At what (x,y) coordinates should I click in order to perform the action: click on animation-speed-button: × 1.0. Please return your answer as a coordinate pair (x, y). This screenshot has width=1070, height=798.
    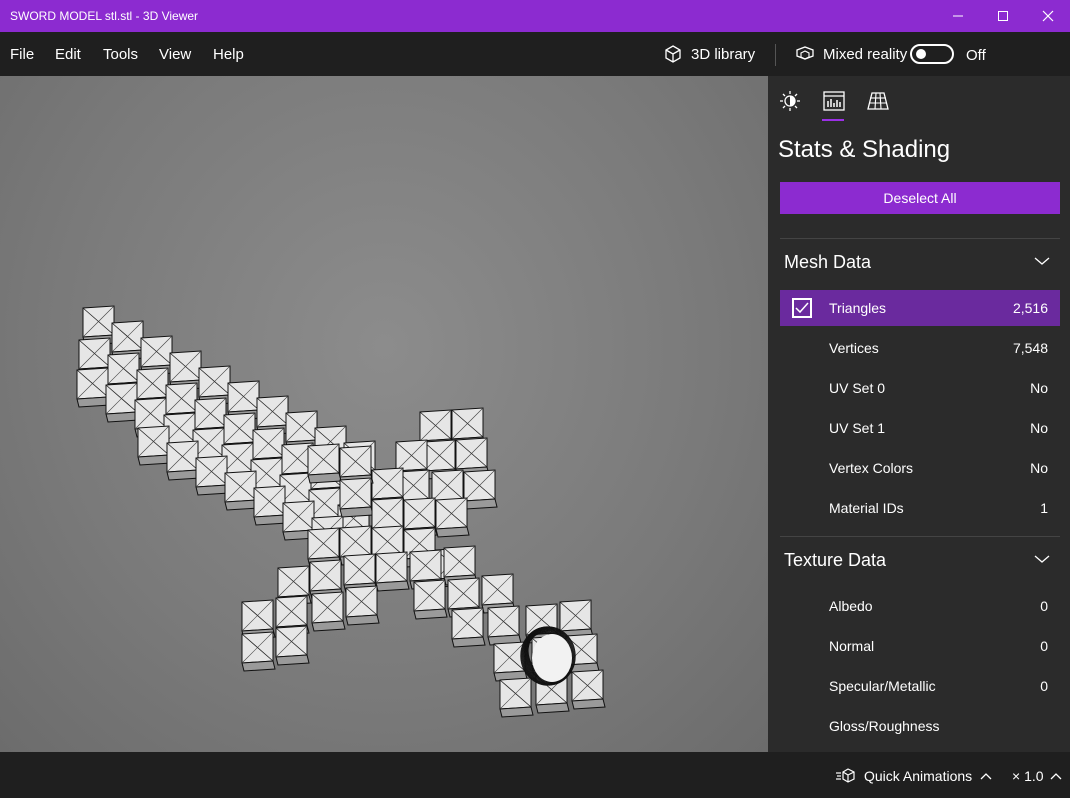
    Looking at the image, I should click on (1037, 776).